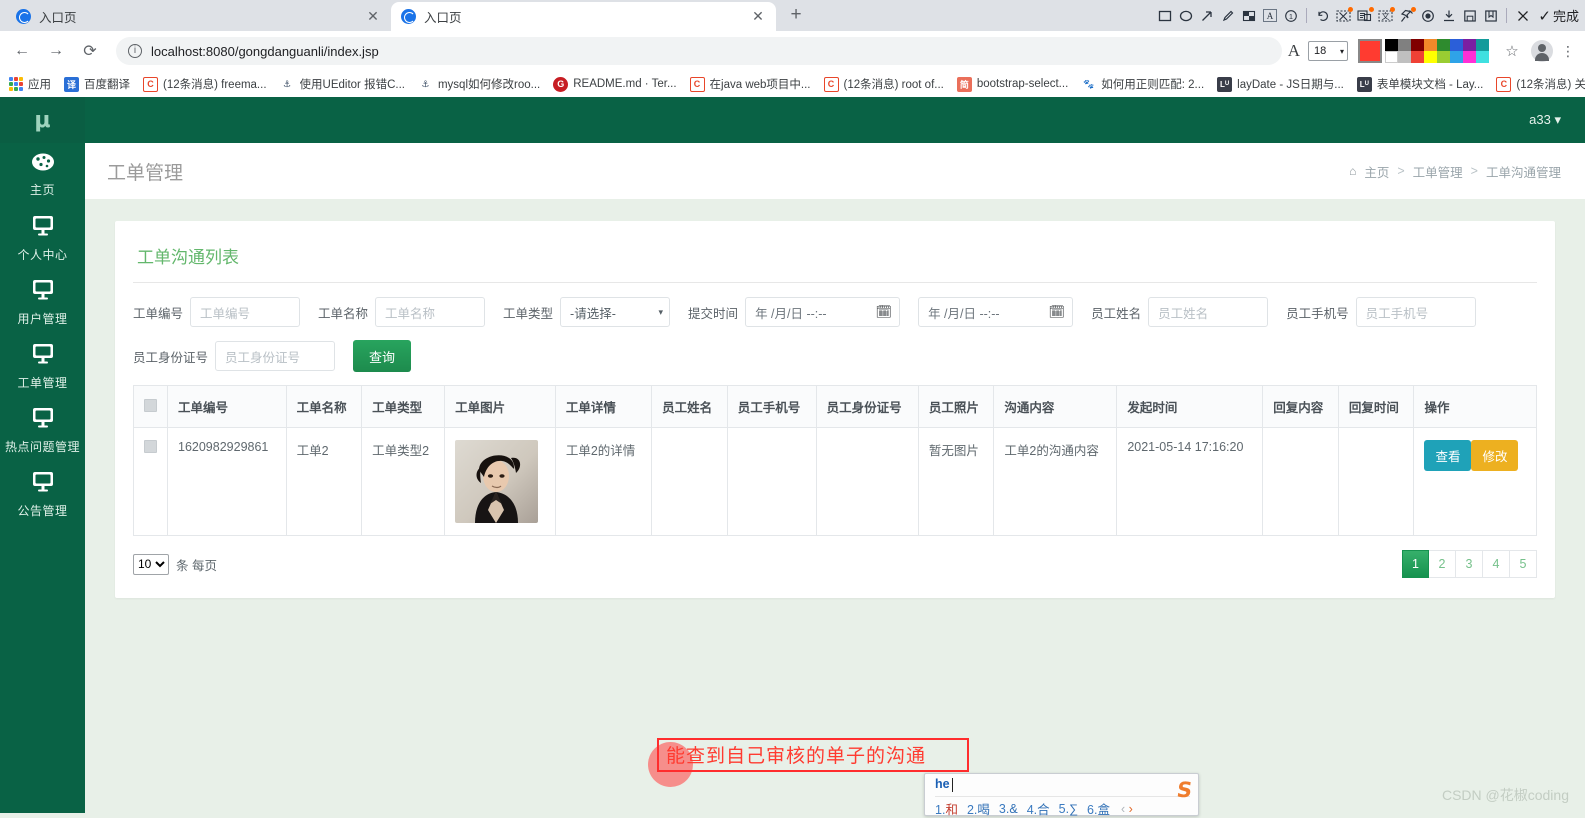  I want to click on edit-button: 修改, so click(1495, 455).